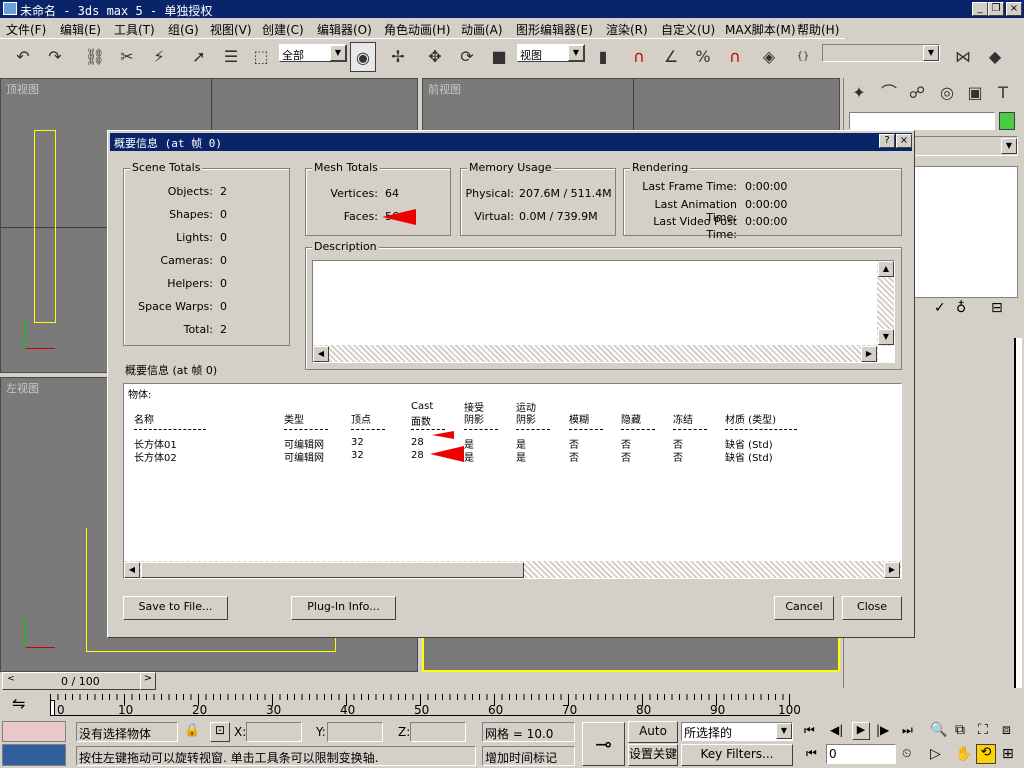  What do you see at coordinates (963, 57) in the screenshot?
I see `mirror-icon: ⋈` at bounding box center [963, 57].